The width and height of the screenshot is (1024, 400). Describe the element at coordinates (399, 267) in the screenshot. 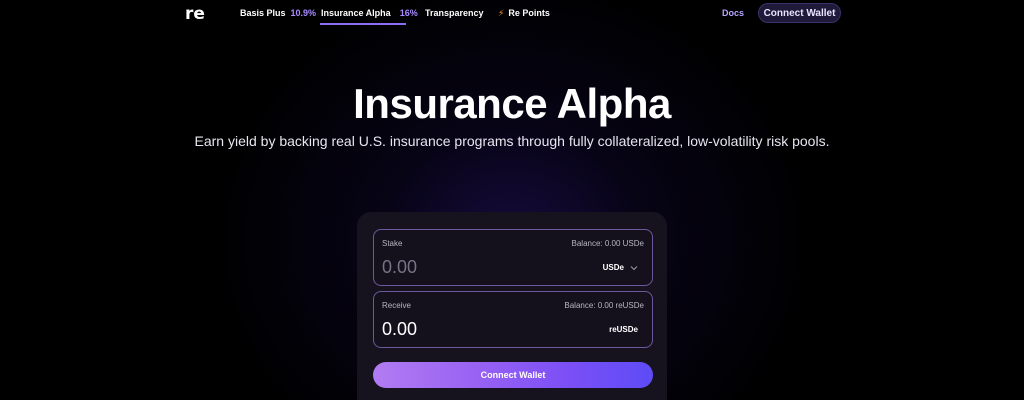

I see `stake-amount-input: 0.00` at that location.